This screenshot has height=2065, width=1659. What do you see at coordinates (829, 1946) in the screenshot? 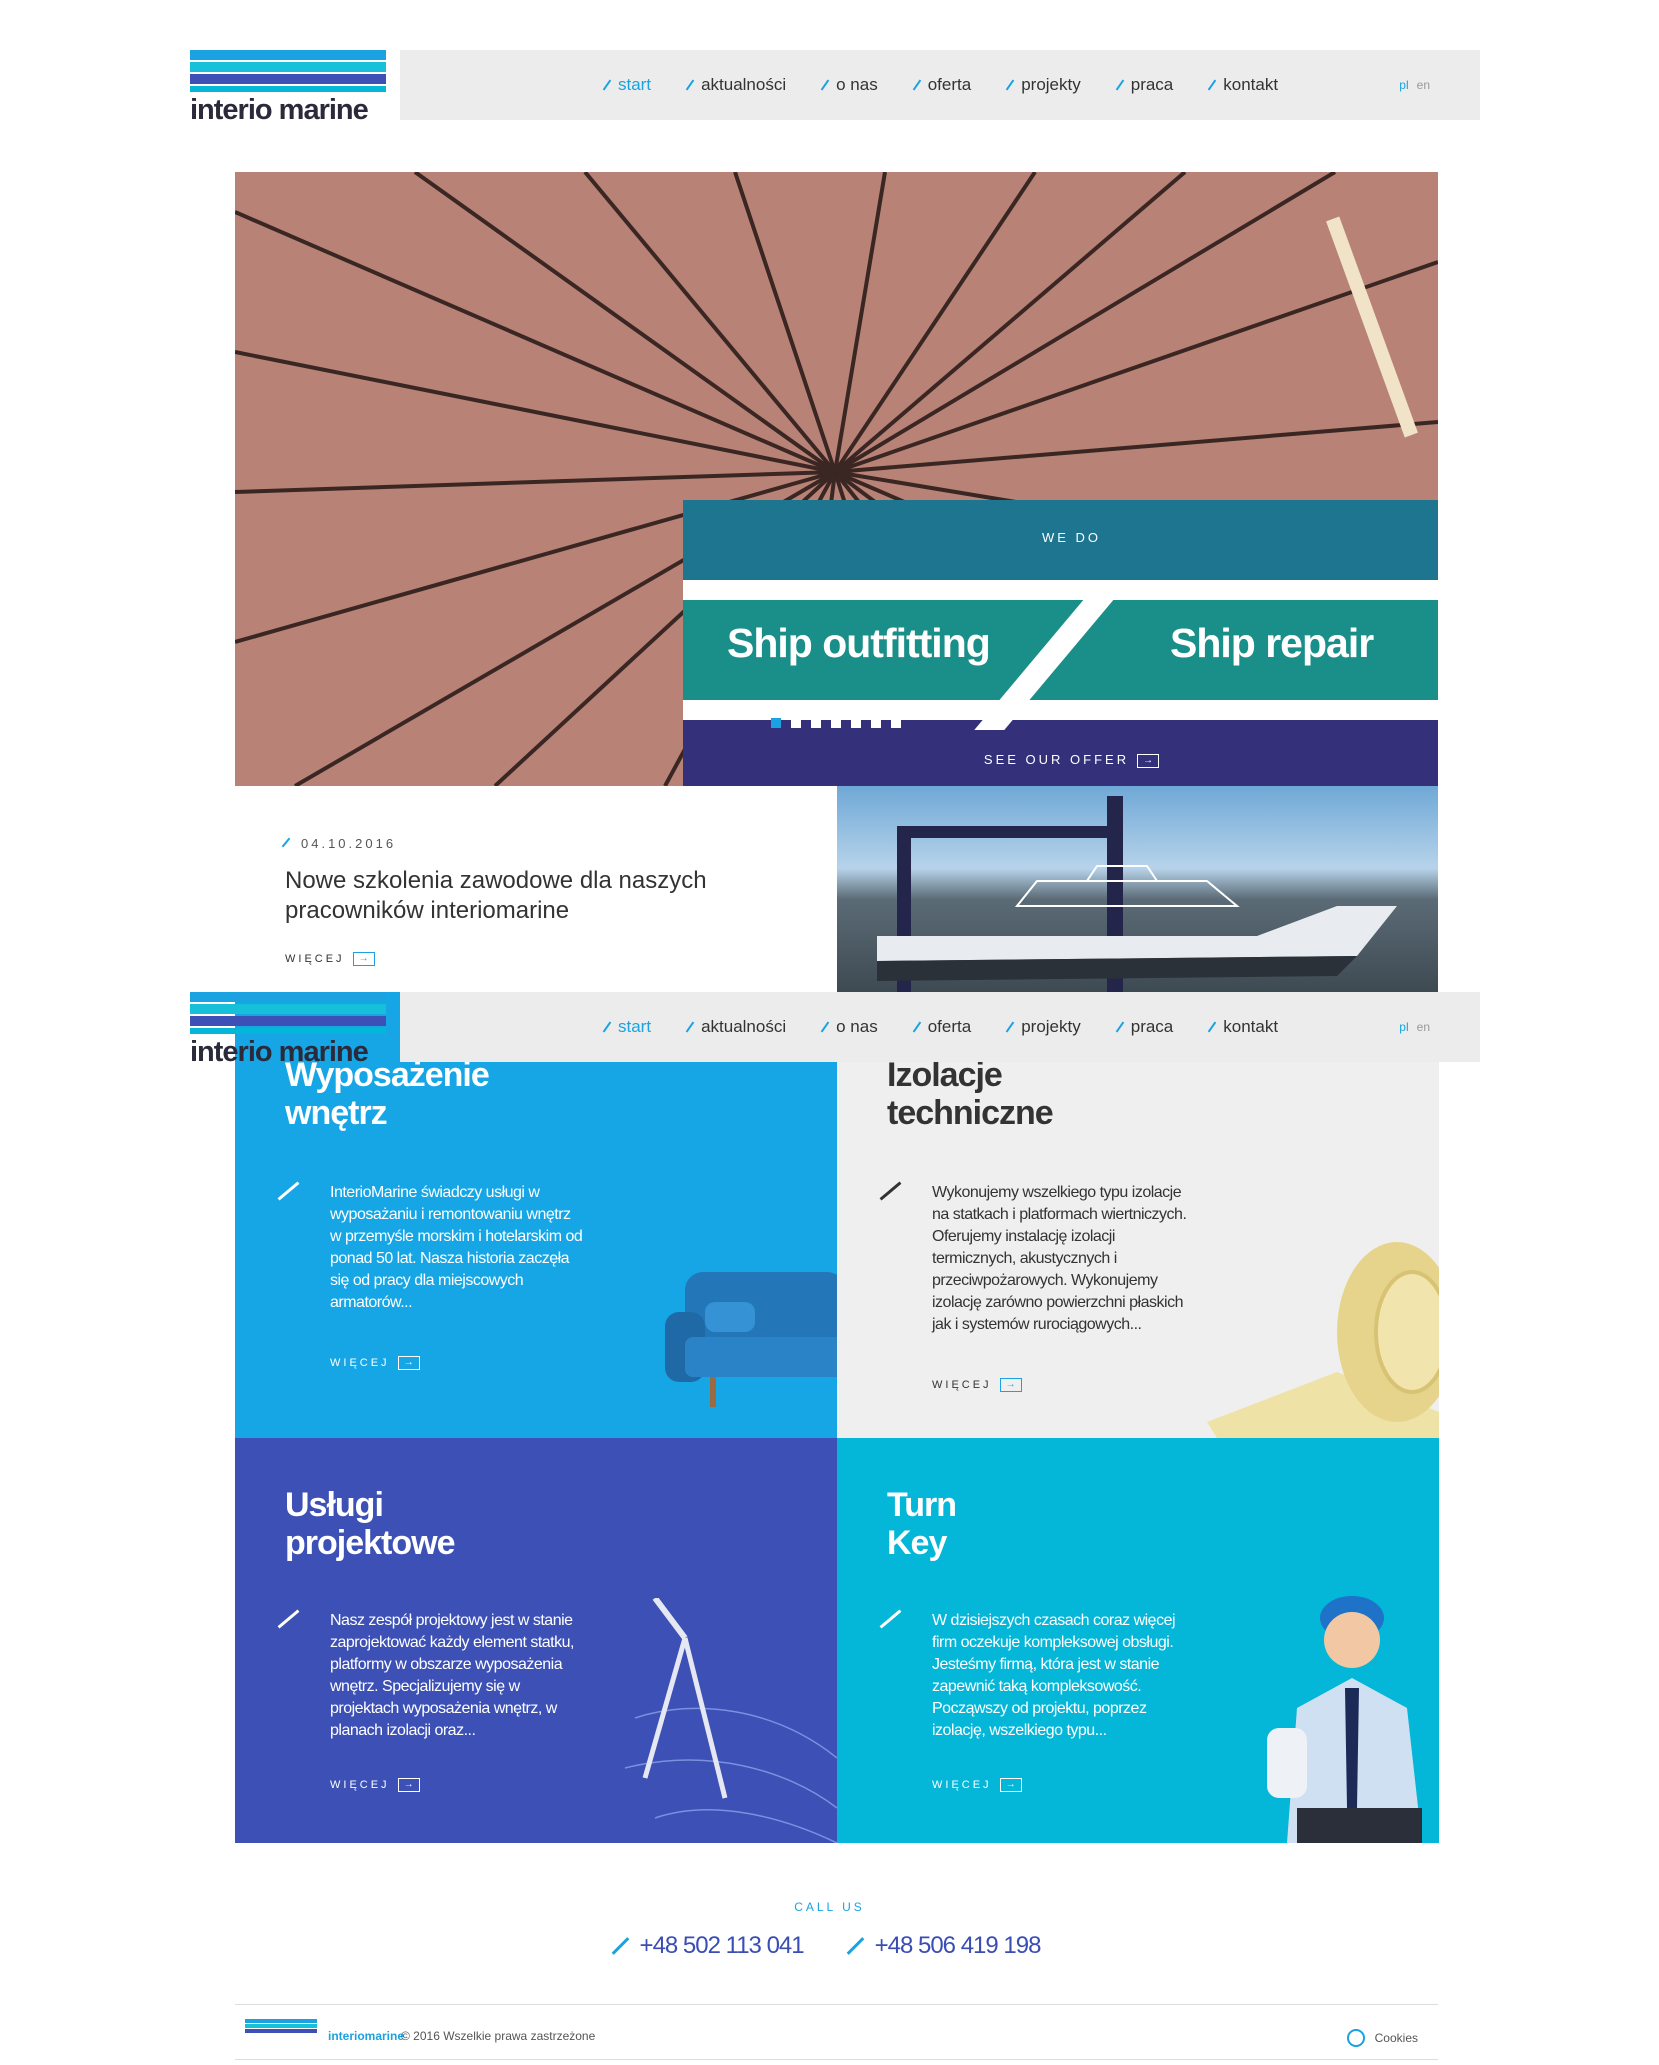
I see `phone-list: +48 502 113 041 +48 506 419 198` at bounding box center [829, 1946].